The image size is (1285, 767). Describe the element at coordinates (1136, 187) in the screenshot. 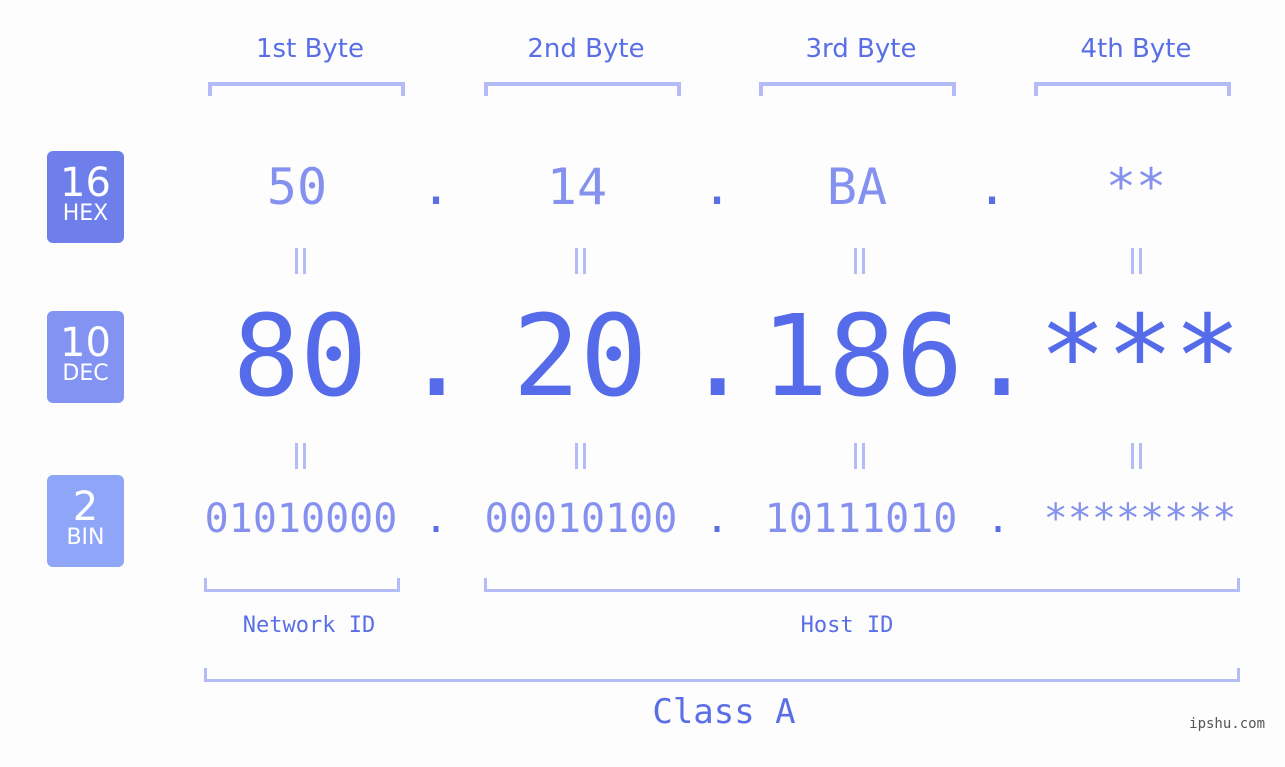

I see `hex-value-4: **` at that location.